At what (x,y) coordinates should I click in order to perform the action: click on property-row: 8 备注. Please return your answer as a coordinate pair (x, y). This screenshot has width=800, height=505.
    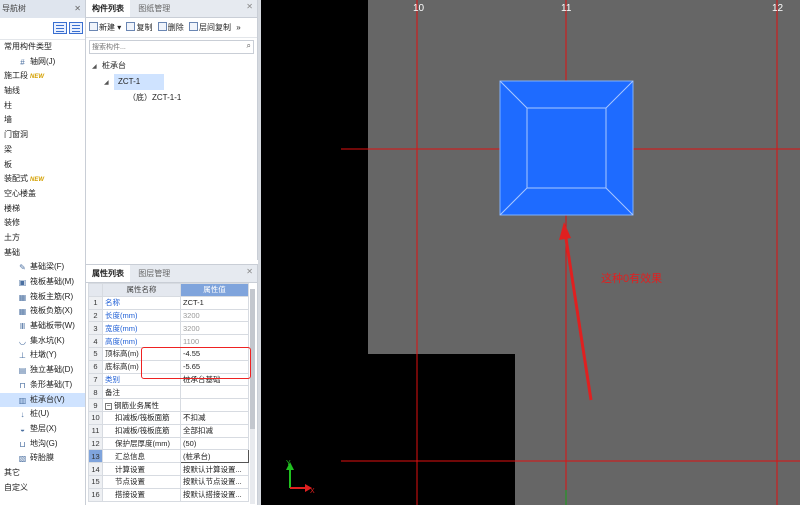
    Looking at the image, I should click on (168, 392).